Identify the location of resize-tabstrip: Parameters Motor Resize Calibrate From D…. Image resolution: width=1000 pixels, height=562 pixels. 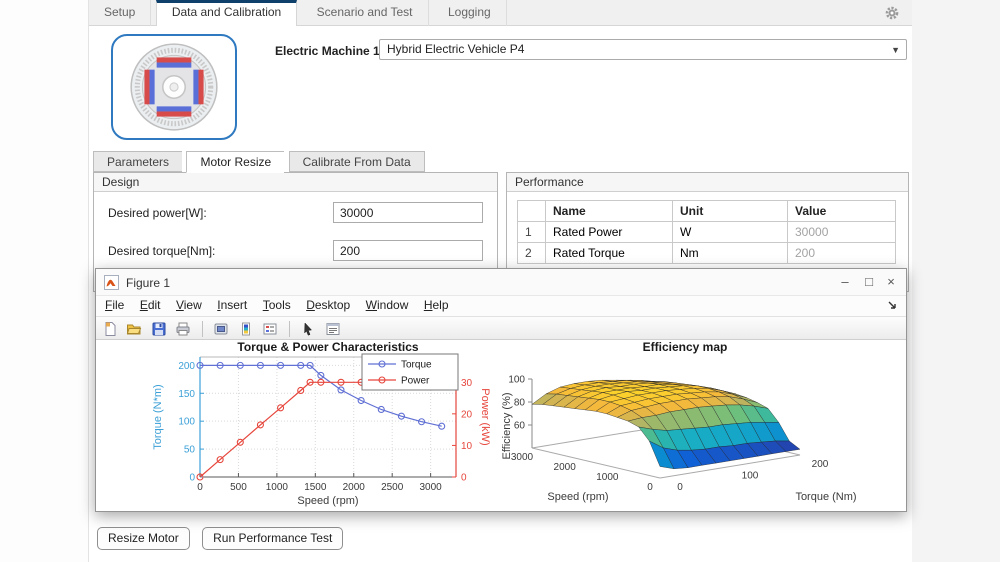
(259, 162).